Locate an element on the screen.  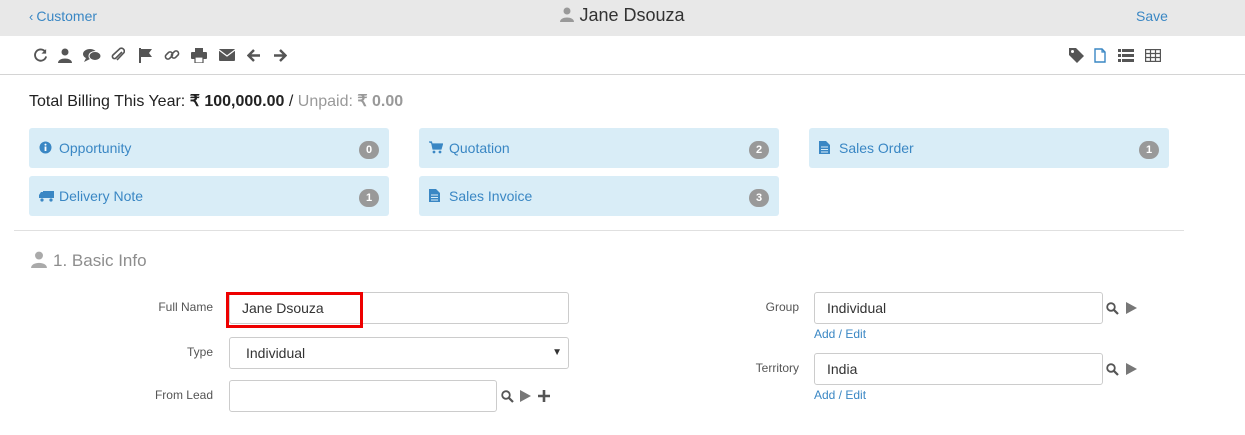
unpaid-amount: ₹ 0.00 is located at coordinates (380, 101).